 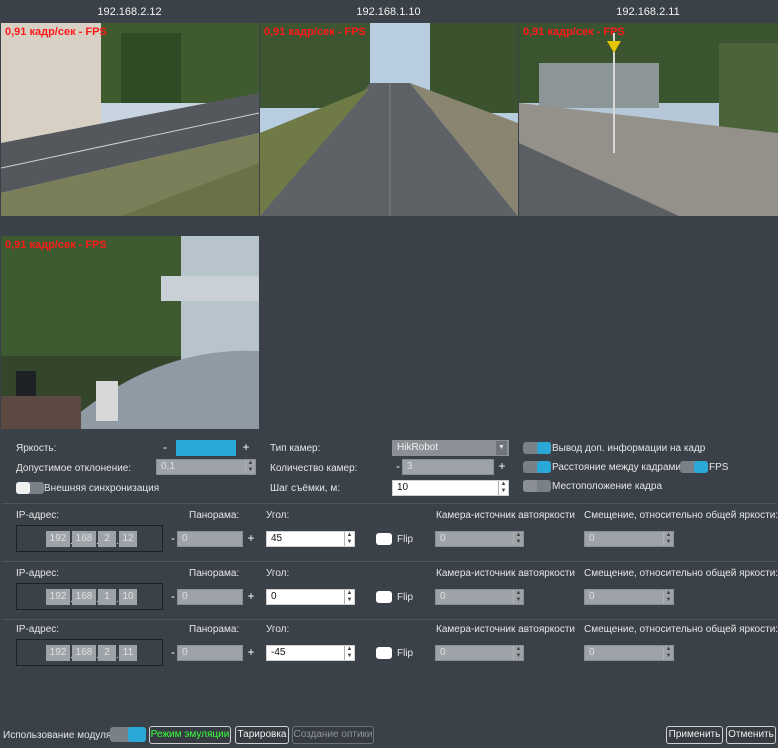 I want to click on camera-count-field: 3, so click(x=448, y=467).